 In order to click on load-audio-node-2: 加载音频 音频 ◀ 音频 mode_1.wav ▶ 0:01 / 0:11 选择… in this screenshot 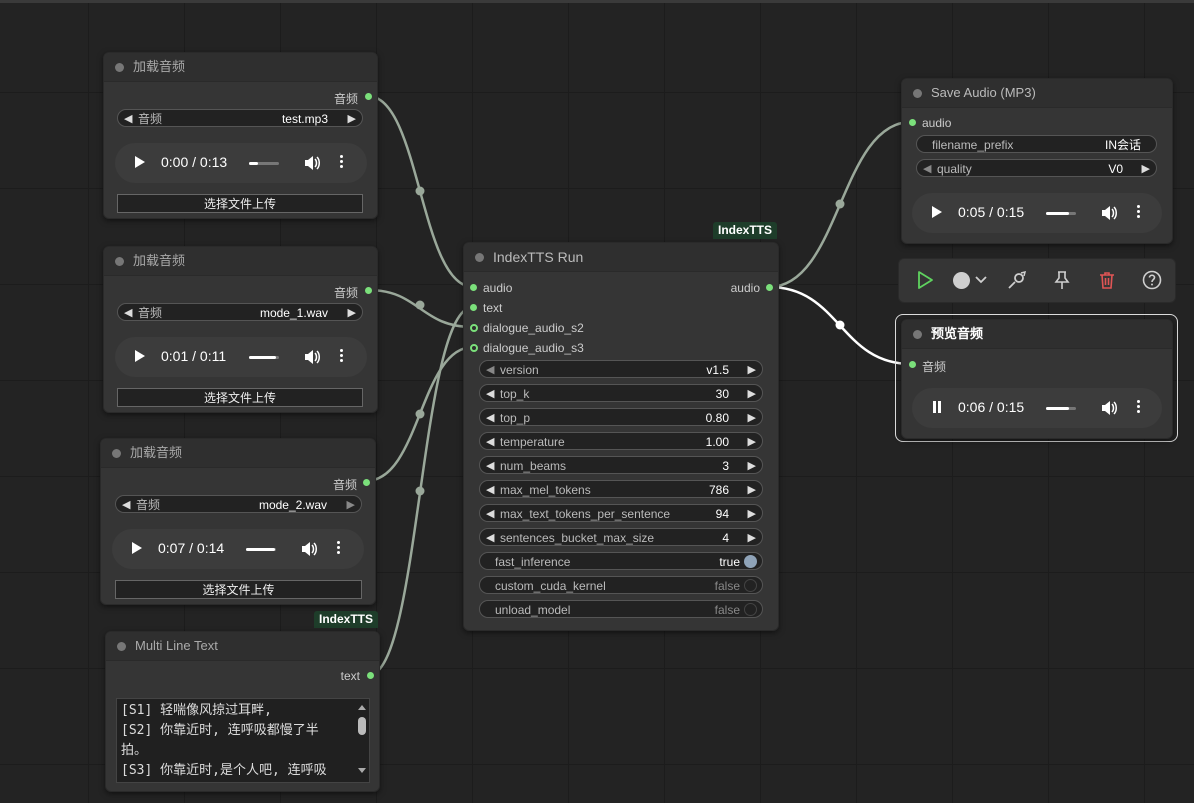, I will do `click(240, 329)`.